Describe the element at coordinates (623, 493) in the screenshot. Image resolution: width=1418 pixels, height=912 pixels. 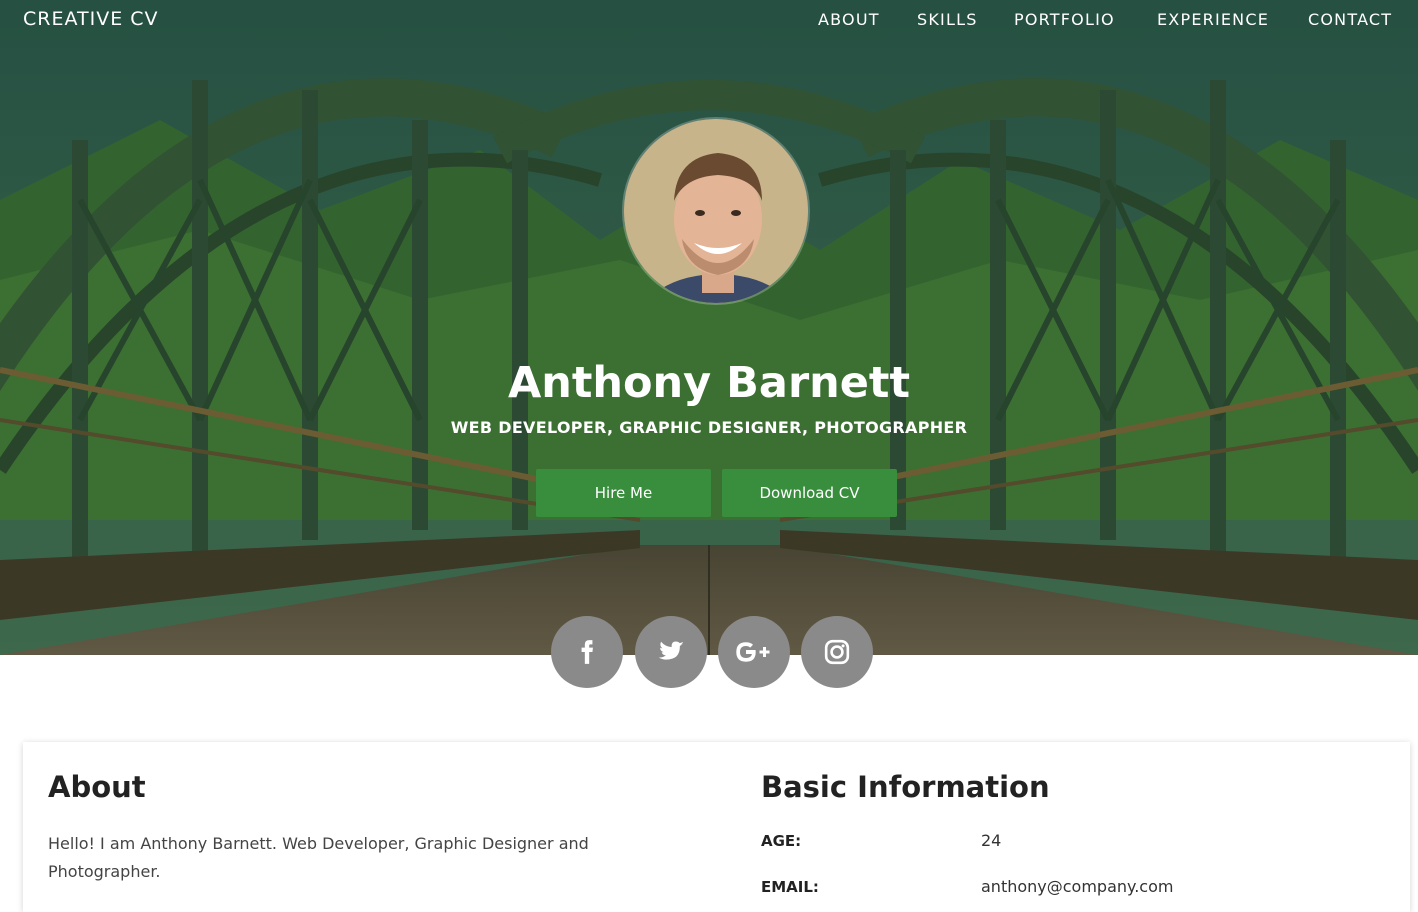
I see `hire-me-button: Hire Me` at that location.